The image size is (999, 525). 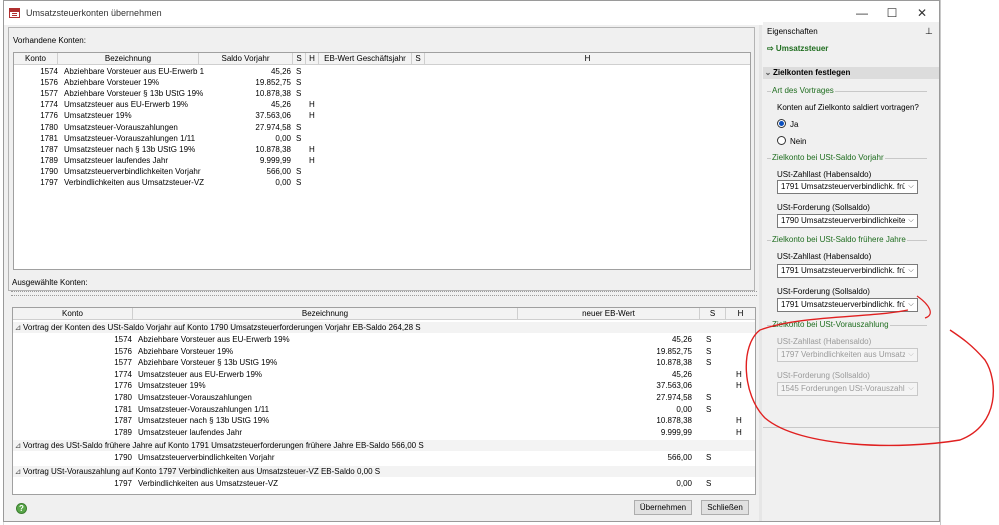 What do you see at coordinates (123, 339) in the screenshot?
I see `konto-cell: 1574` at bounding box center [123, 339].